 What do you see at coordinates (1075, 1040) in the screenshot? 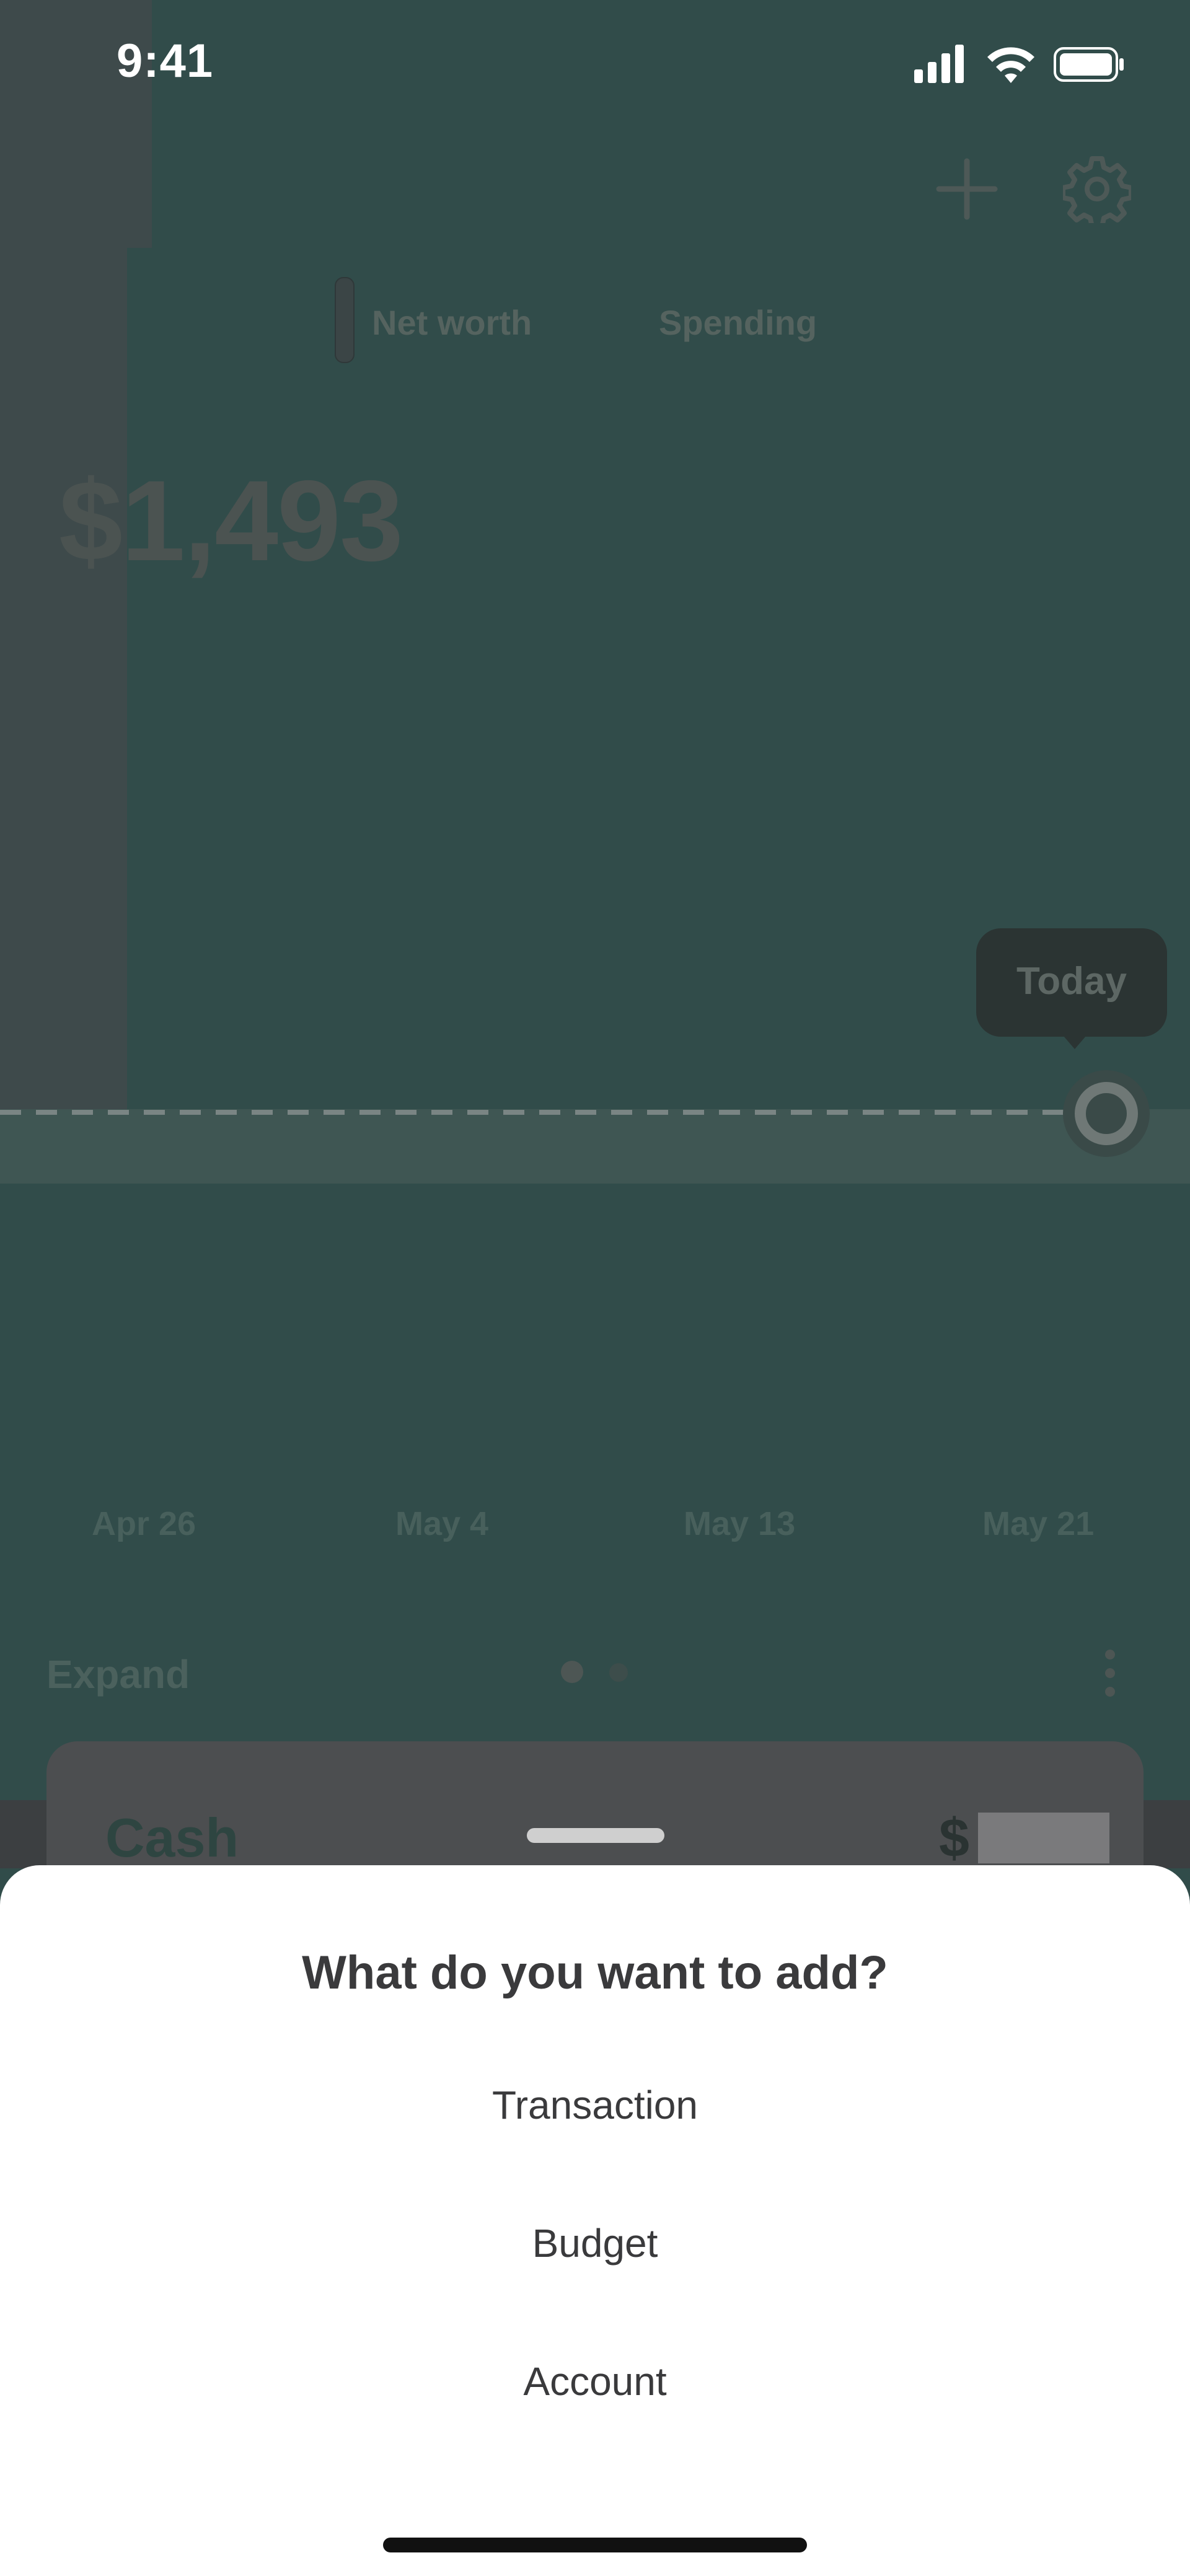
I see `today-tooltip-tail` at bounding box center [1075, 1040].